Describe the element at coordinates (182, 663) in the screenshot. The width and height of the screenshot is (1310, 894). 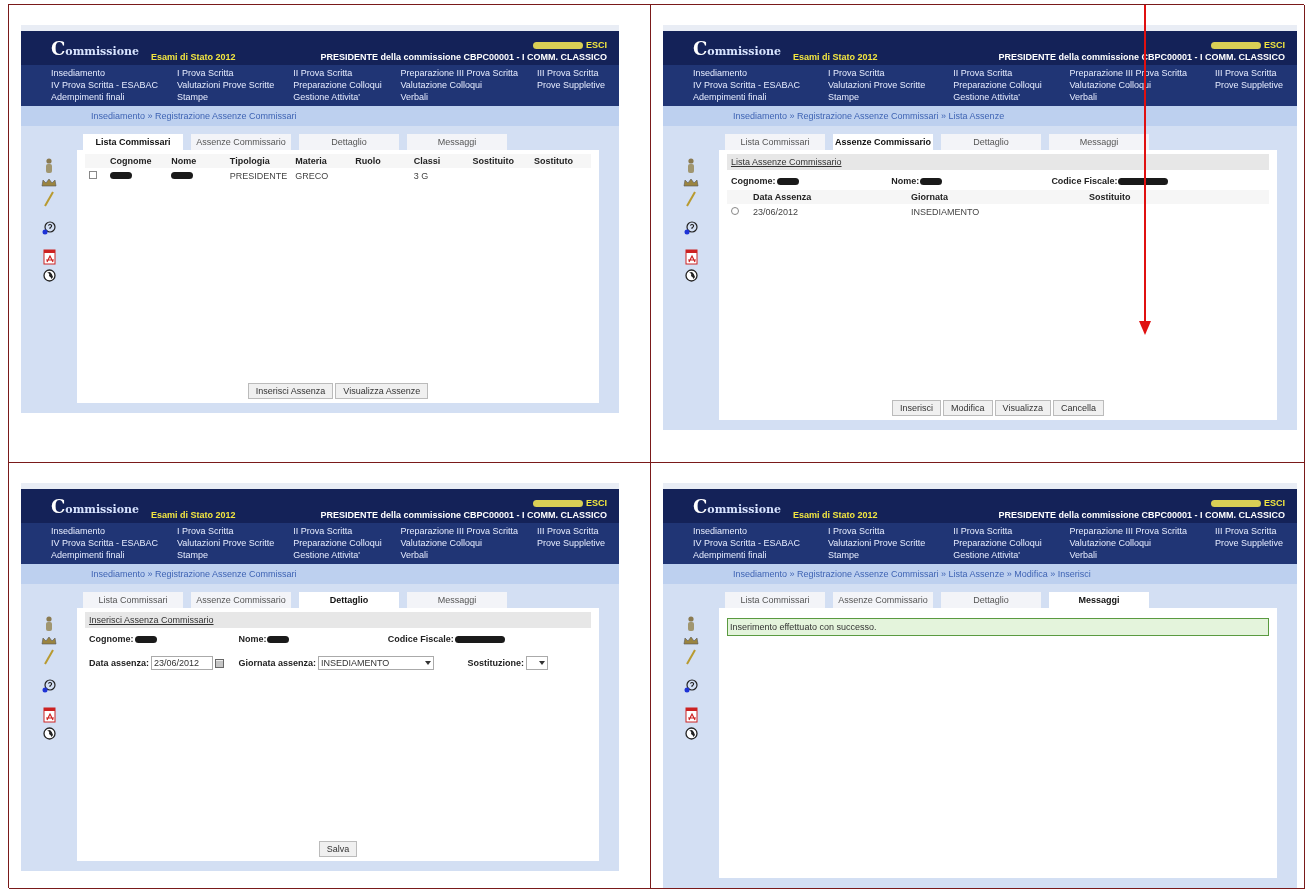
I see `date-field: 23/06/2012` at that location.